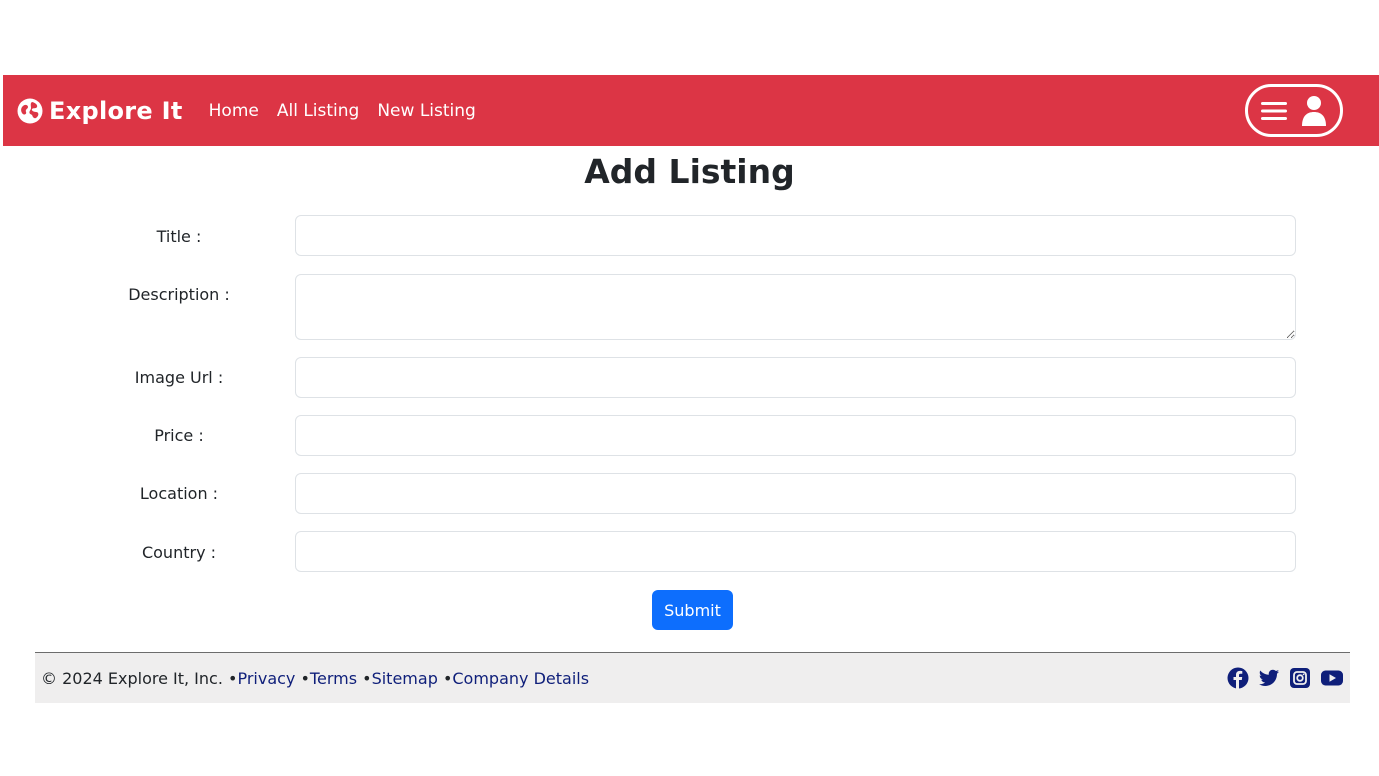 The image size is (1379, 776). Describe the element at coordinates (795, 551) in the screenshot. I see `country-input` at that location.